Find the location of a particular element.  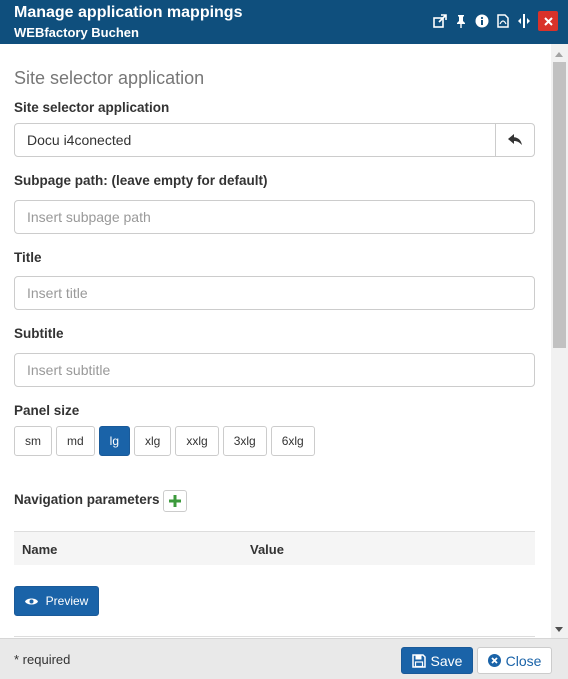

section-title: Site selector application is located at coordinates (109, 78).